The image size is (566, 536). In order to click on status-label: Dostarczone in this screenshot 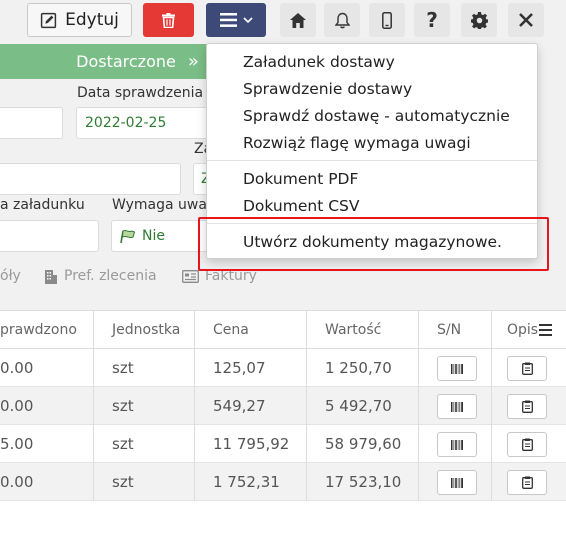, I will do `click(126, 61)`.